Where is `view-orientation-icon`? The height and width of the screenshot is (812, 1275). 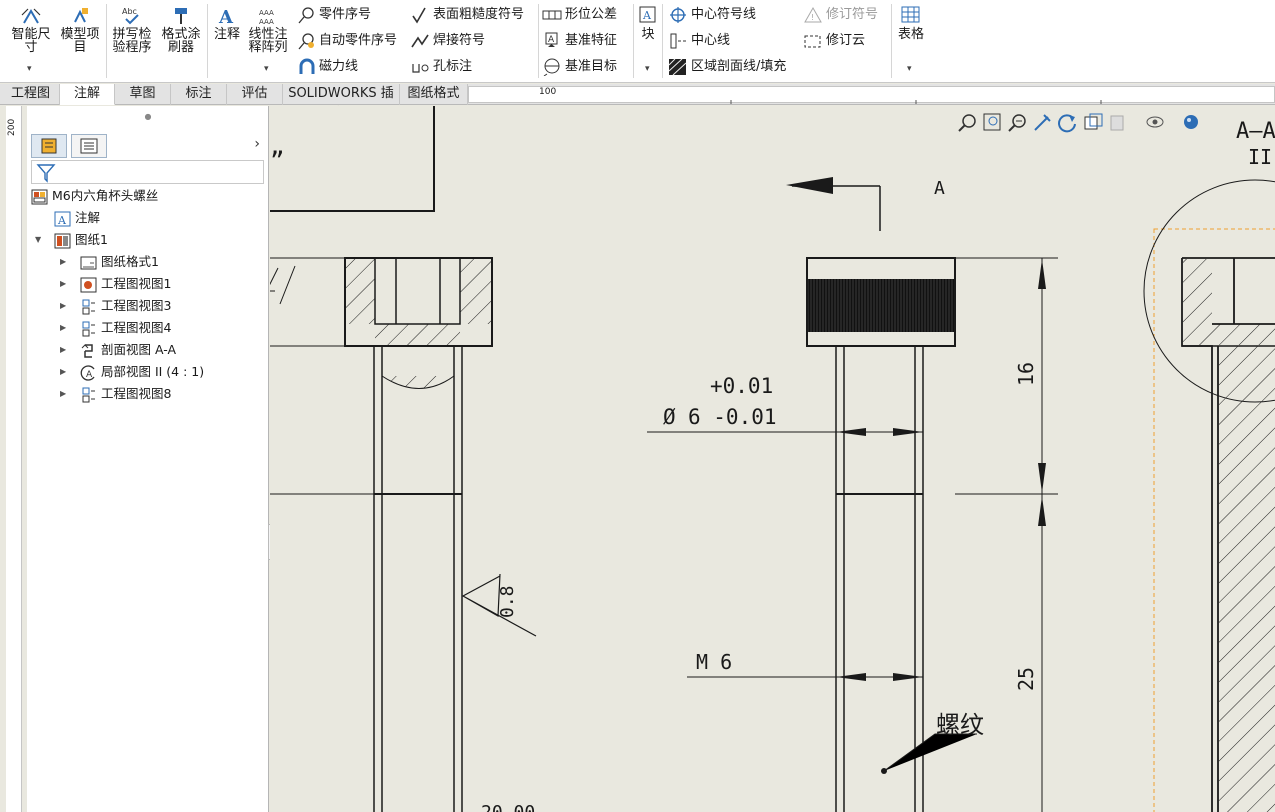 view-orientation-icon is located at coordinates (1093, 123).